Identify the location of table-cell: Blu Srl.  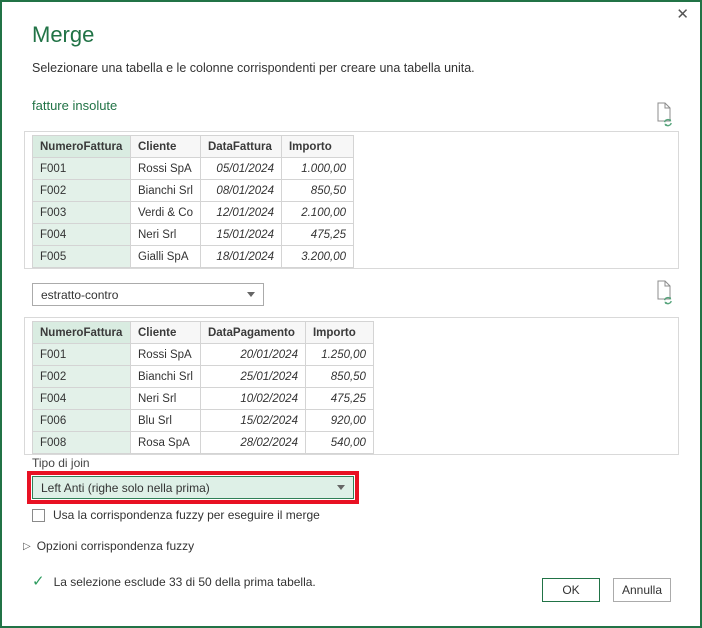
(165, 420).